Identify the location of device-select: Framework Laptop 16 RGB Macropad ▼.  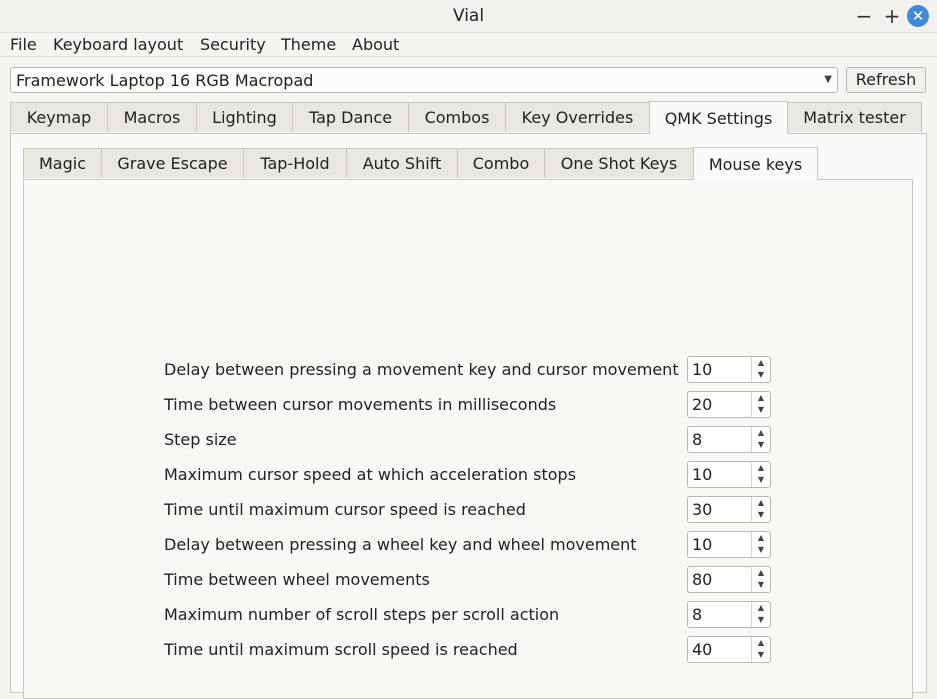
(424, 80).